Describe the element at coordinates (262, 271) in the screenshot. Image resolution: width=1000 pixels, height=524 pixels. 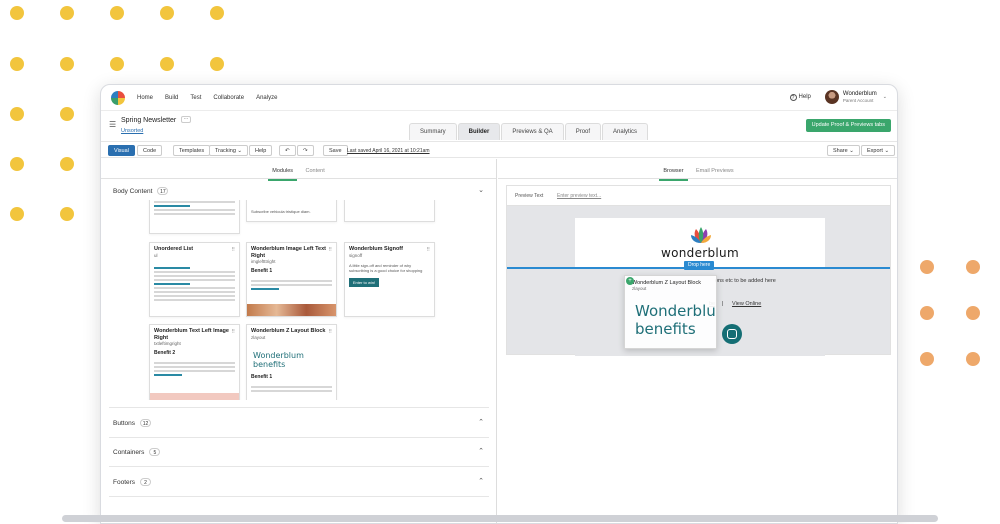
I see `module-benefit: Benefit 1` at that location.